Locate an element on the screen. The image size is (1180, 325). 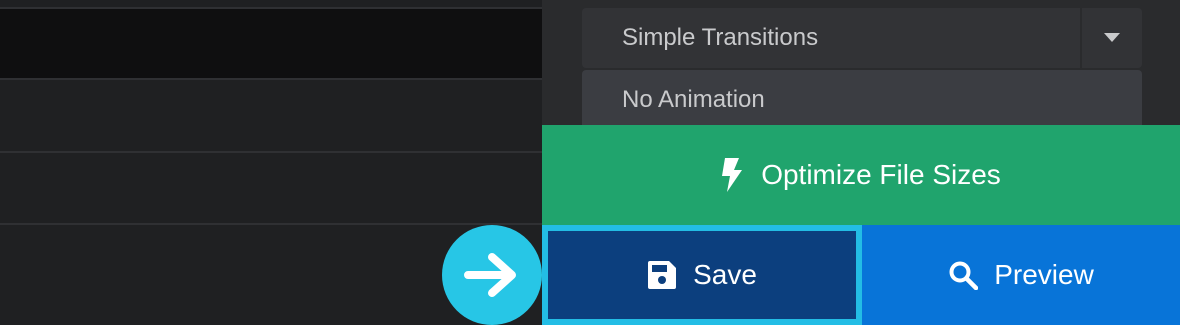
save-button-label: Save is located at coordinates (725, 274).